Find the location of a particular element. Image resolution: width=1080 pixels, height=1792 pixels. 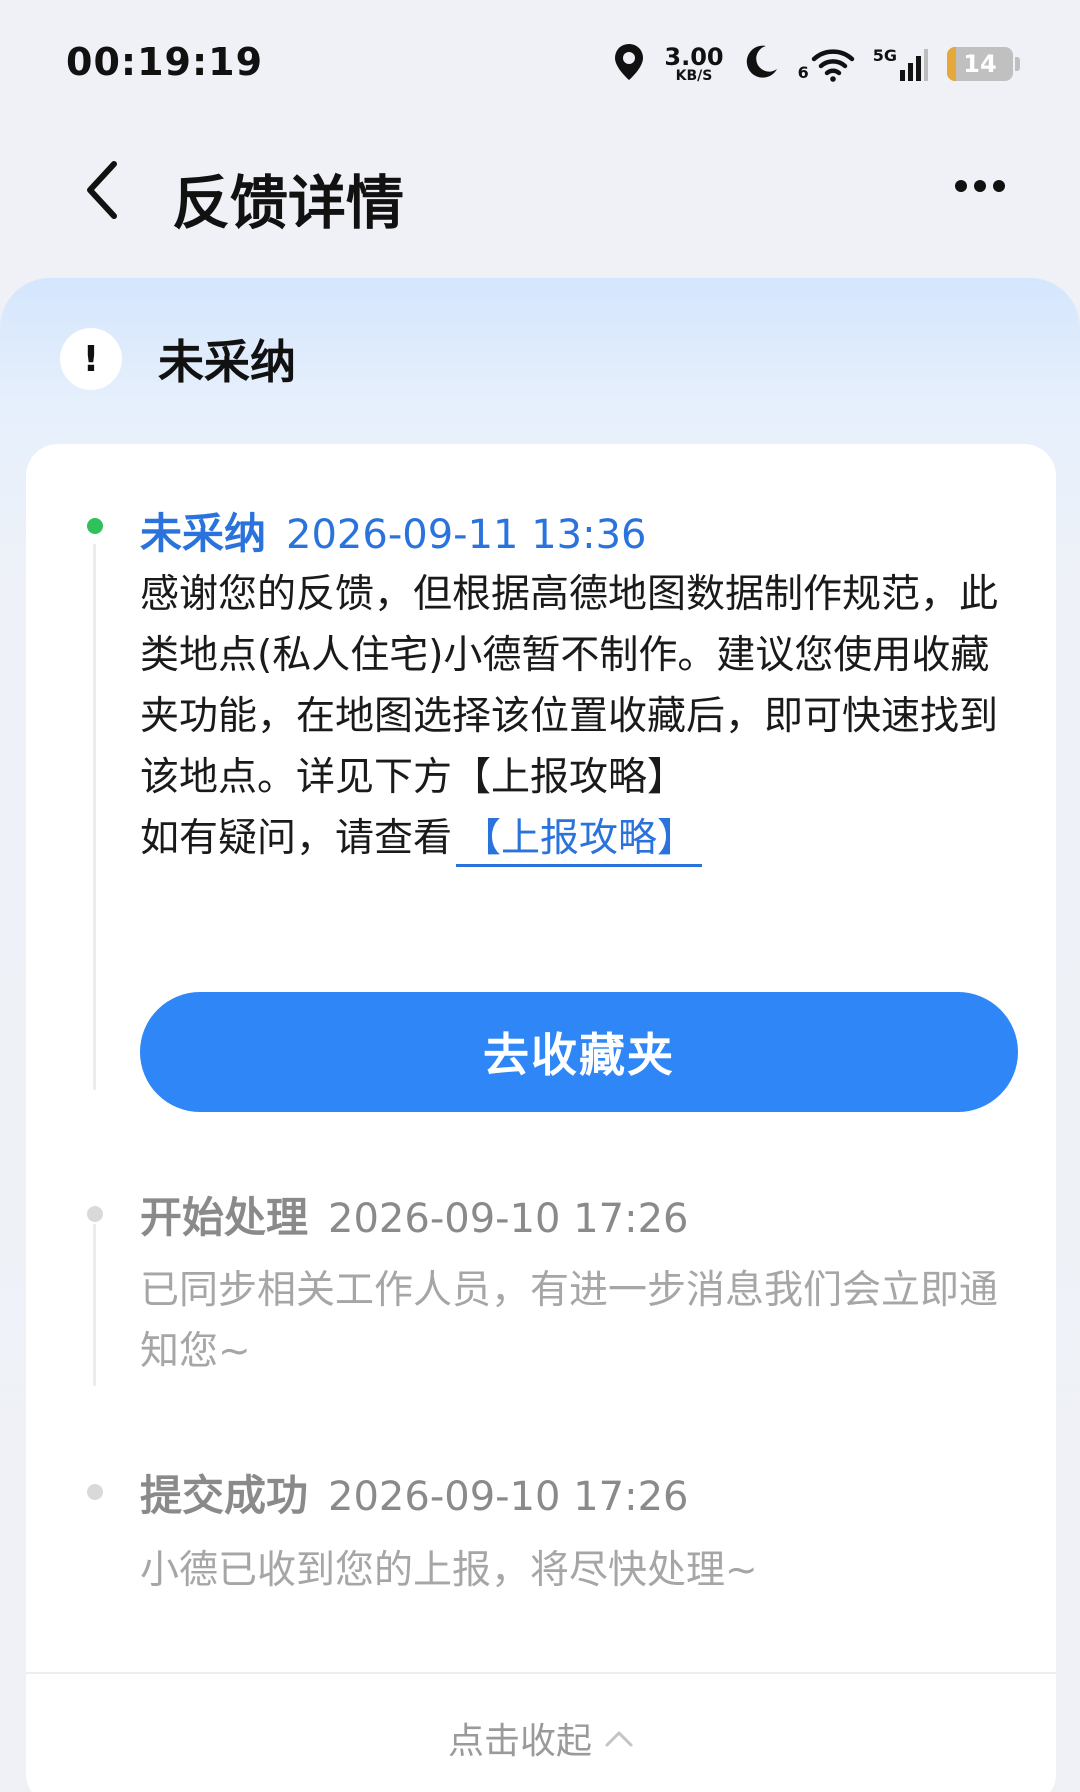

battery-icon: 14 is located at coordinates (980, 64).